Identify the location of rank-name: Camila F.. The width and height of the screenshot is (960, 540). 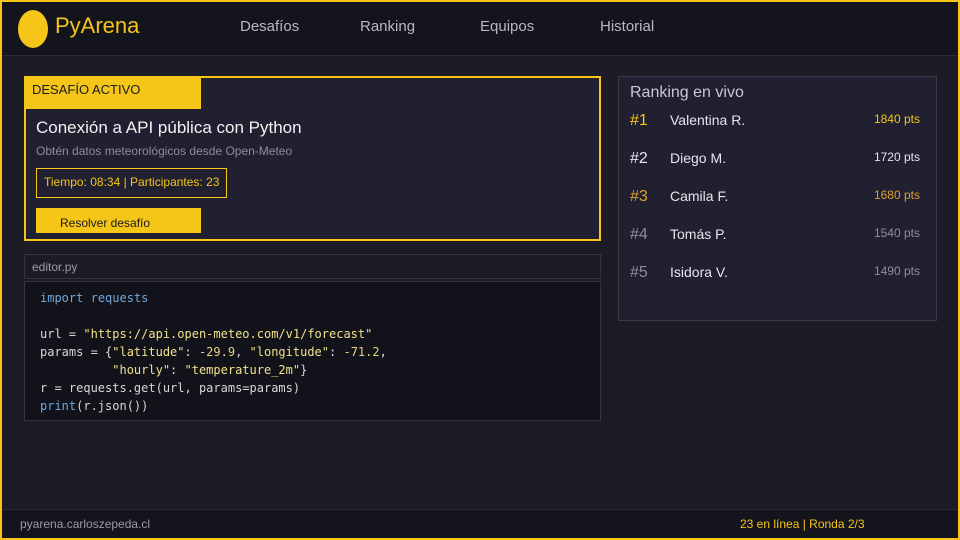
(699, 196).